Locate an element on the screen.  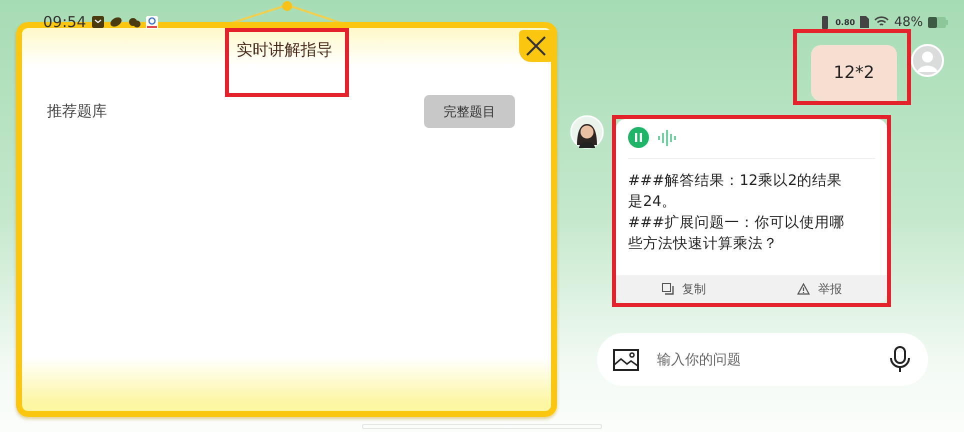
battery-percent: 48% is located at coordinates (908, 22).